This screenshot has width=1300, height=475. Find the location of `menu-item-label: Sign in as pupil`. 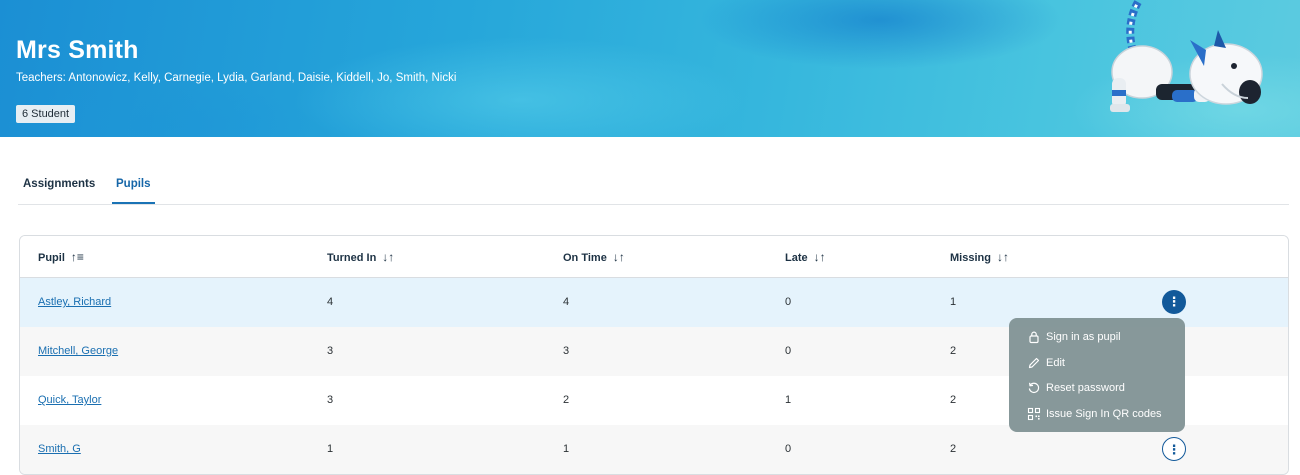

menu-item-label: Sign in as pupil is located at coordinates (1083, 337).